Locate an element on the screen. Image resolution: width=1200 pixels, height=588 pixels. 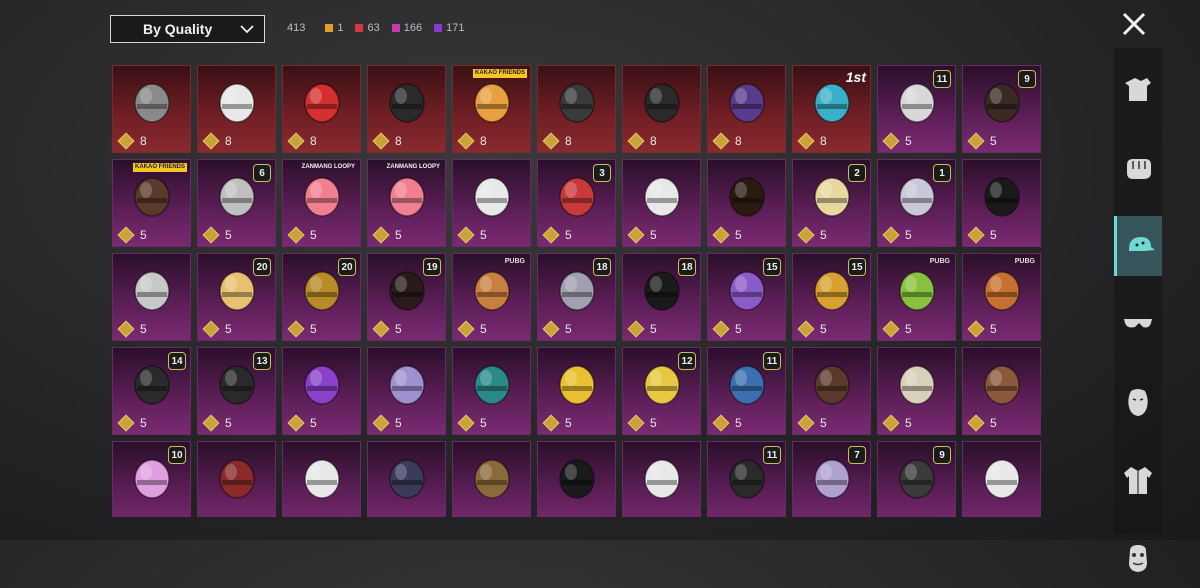
count-red: 63 is located at coordinates (367, 28).